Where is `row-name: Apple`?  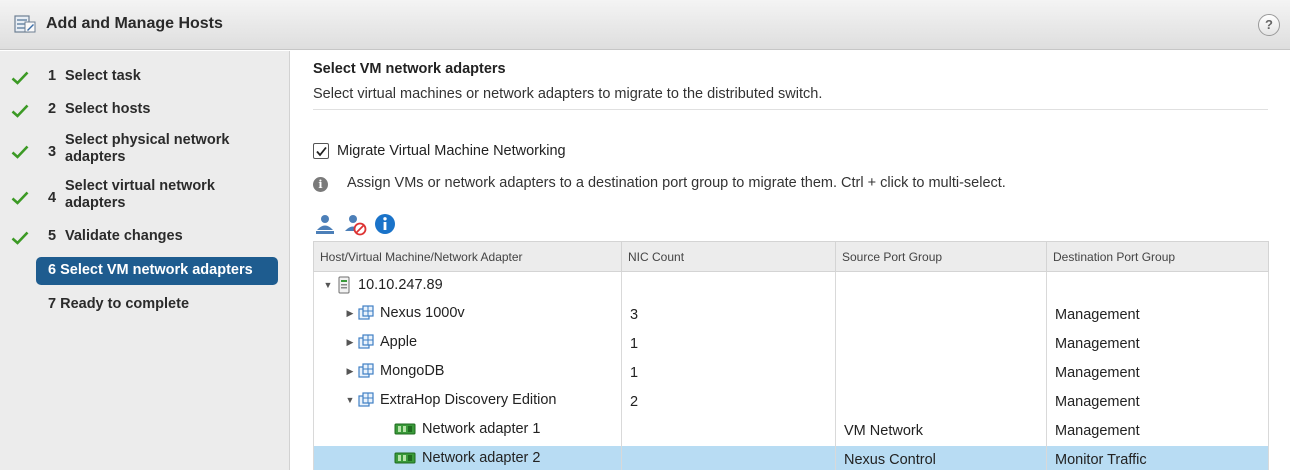 row-name: Apple is located at coordinates (399, 342).